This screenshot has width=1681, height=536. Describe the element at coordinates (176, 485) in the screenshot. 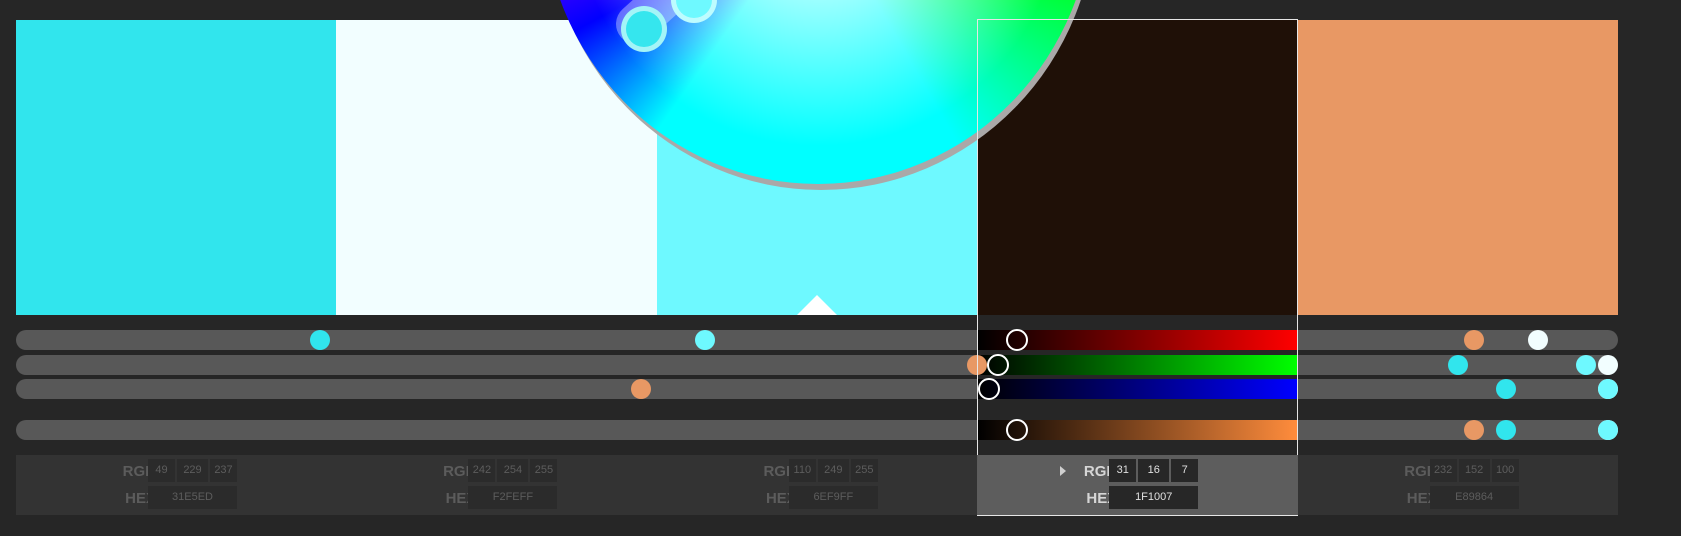

I see `color-info-1: RGB 49 229 237 HEX 31E5ED` at that location.